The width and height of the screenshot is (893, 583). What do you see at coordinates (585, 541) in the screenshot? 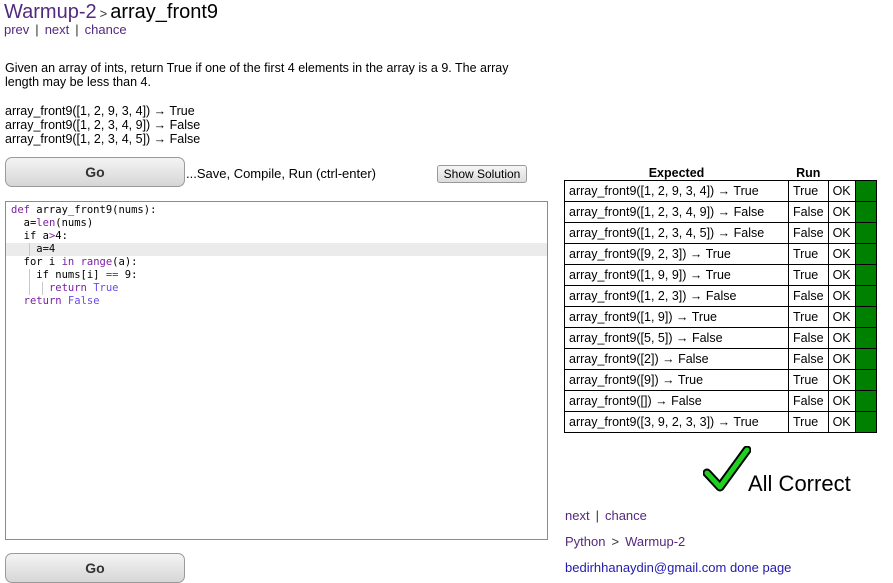
I see `python-link: Python` at bounding box center [585, 541].